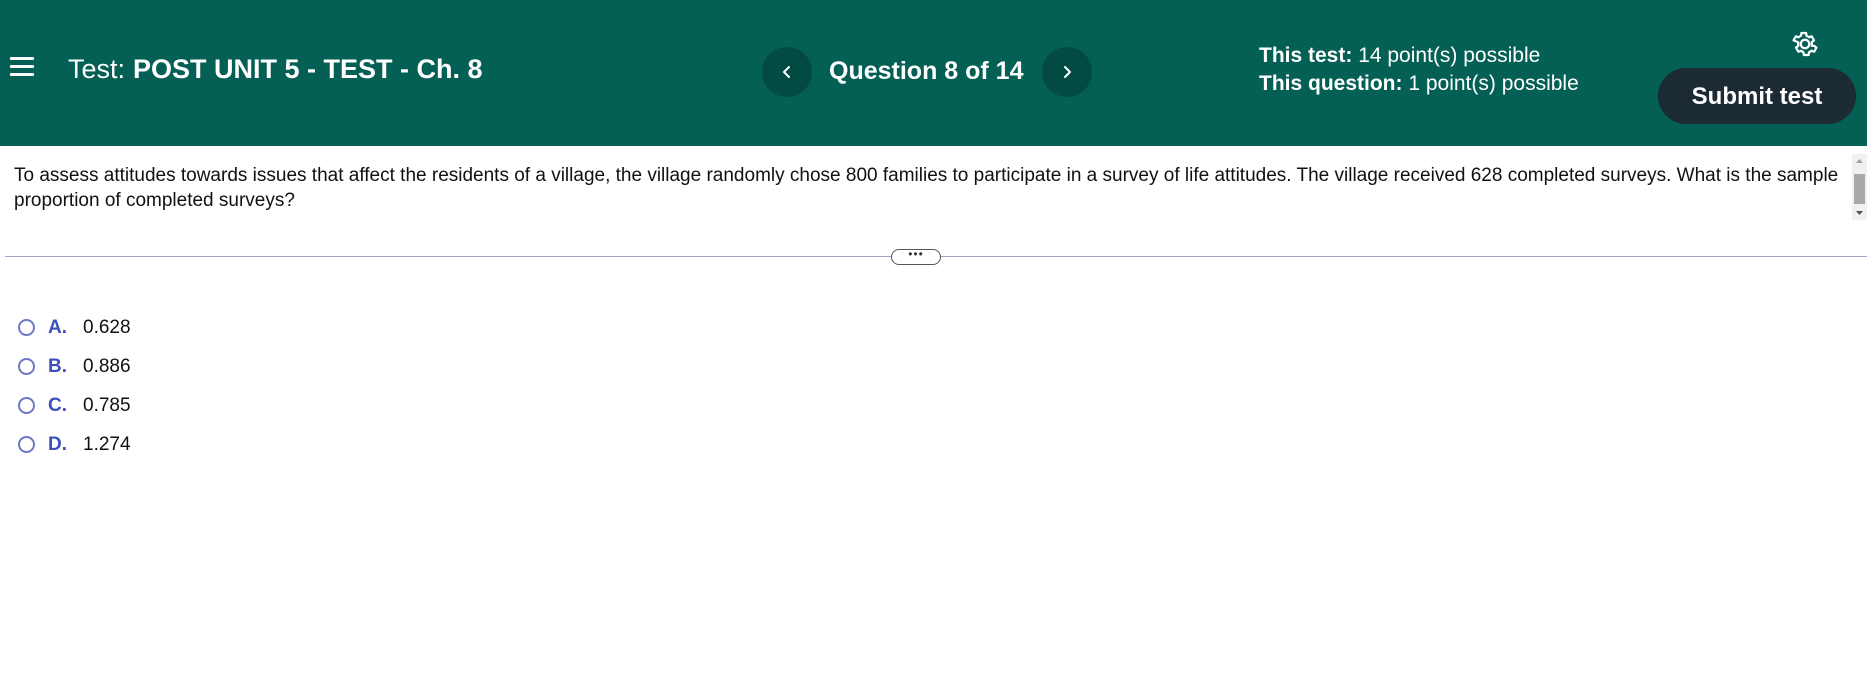 The image size is (1867, 691). Describe the element at coordinates (97, 69) in the screenshot. I see `test-label: Test:` at that location.